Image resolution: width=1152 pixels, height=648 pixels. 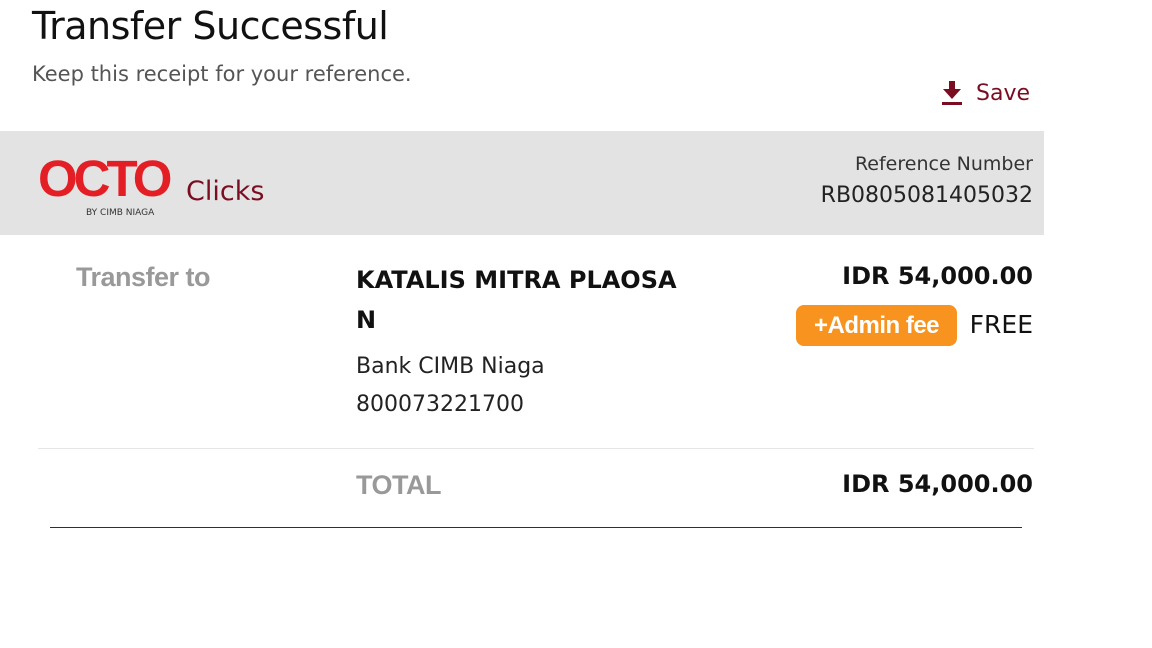 What do you see at coordinates (937, 276) in the screenshot?
I see `transfer-amount: IDR 54,000.00` at bounding box center [937, 276].